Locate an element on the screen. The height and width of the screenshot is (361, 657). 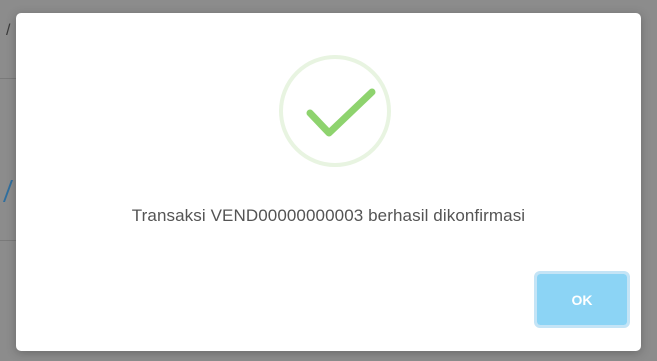
checkmark-icon is located at coordinates (341, 112).